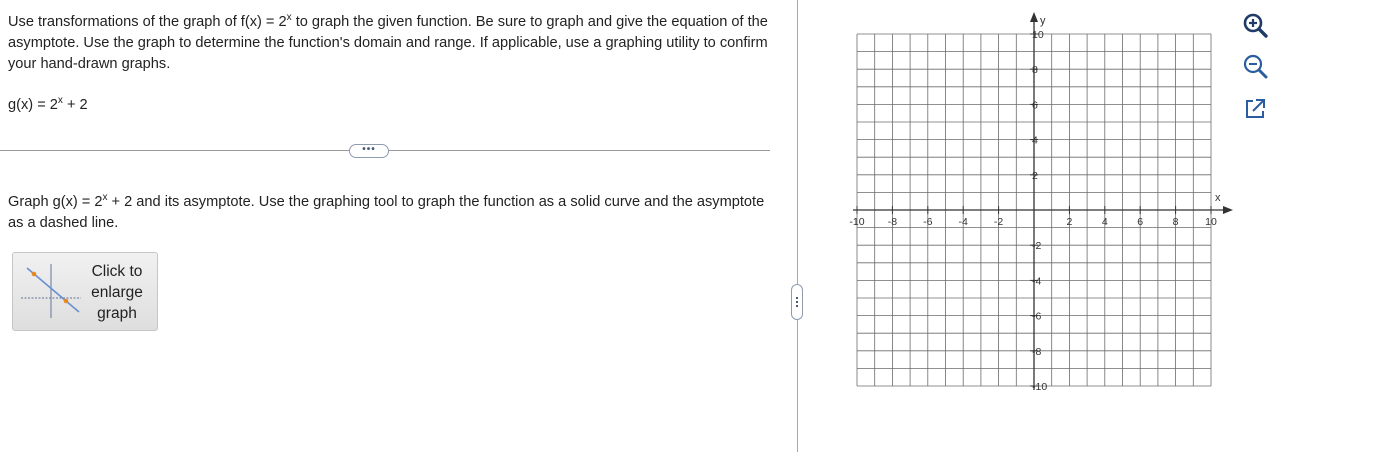  Describe the element at coordinates (1039, 387) in the screenshot. I see `y-tick-label: -10` at that location.